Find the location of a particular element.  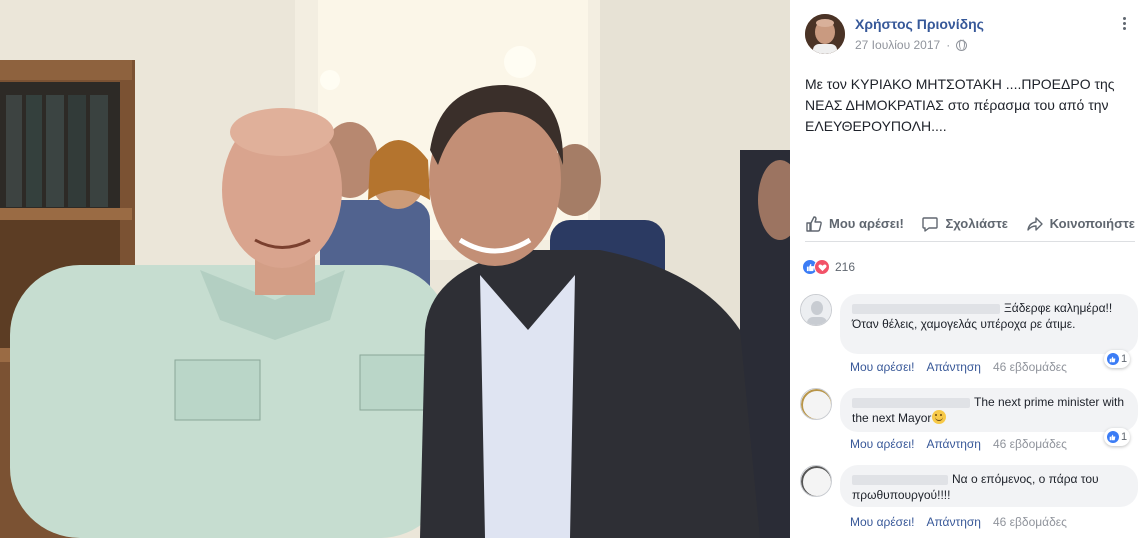

share-arrow-icon is located at coordinates (1034, 223).